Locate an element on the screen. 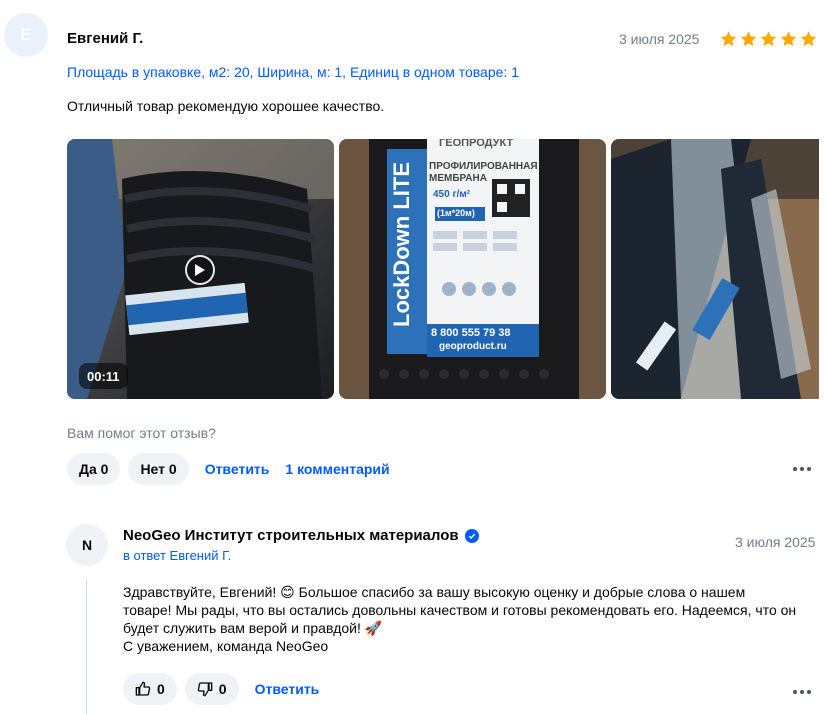 This screenshot has height=714, width=827. reply-actions: 0 0 Ответить is located at coordinates (225, 689).